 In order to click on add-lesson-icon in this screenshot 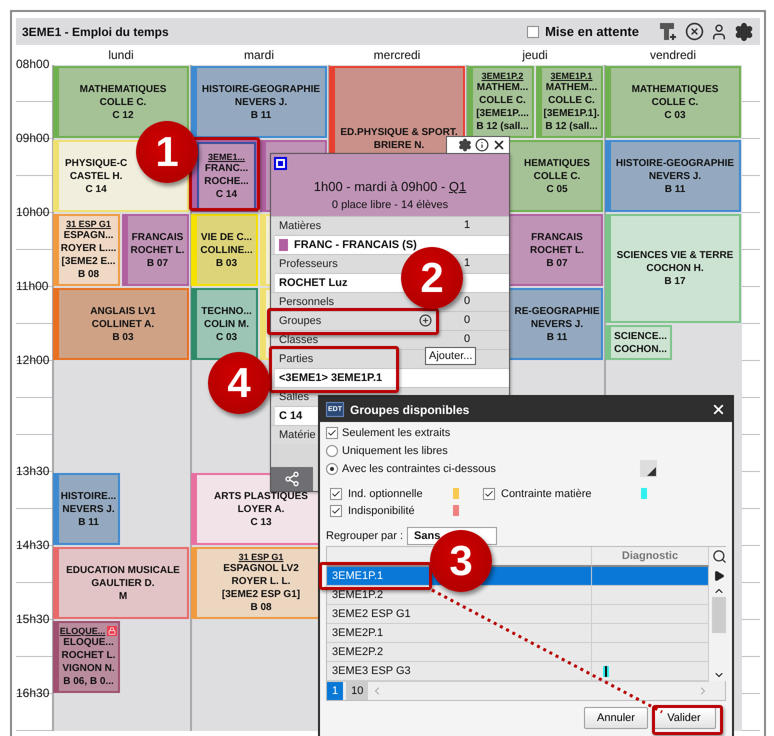, I will do `click(668, 31)`.